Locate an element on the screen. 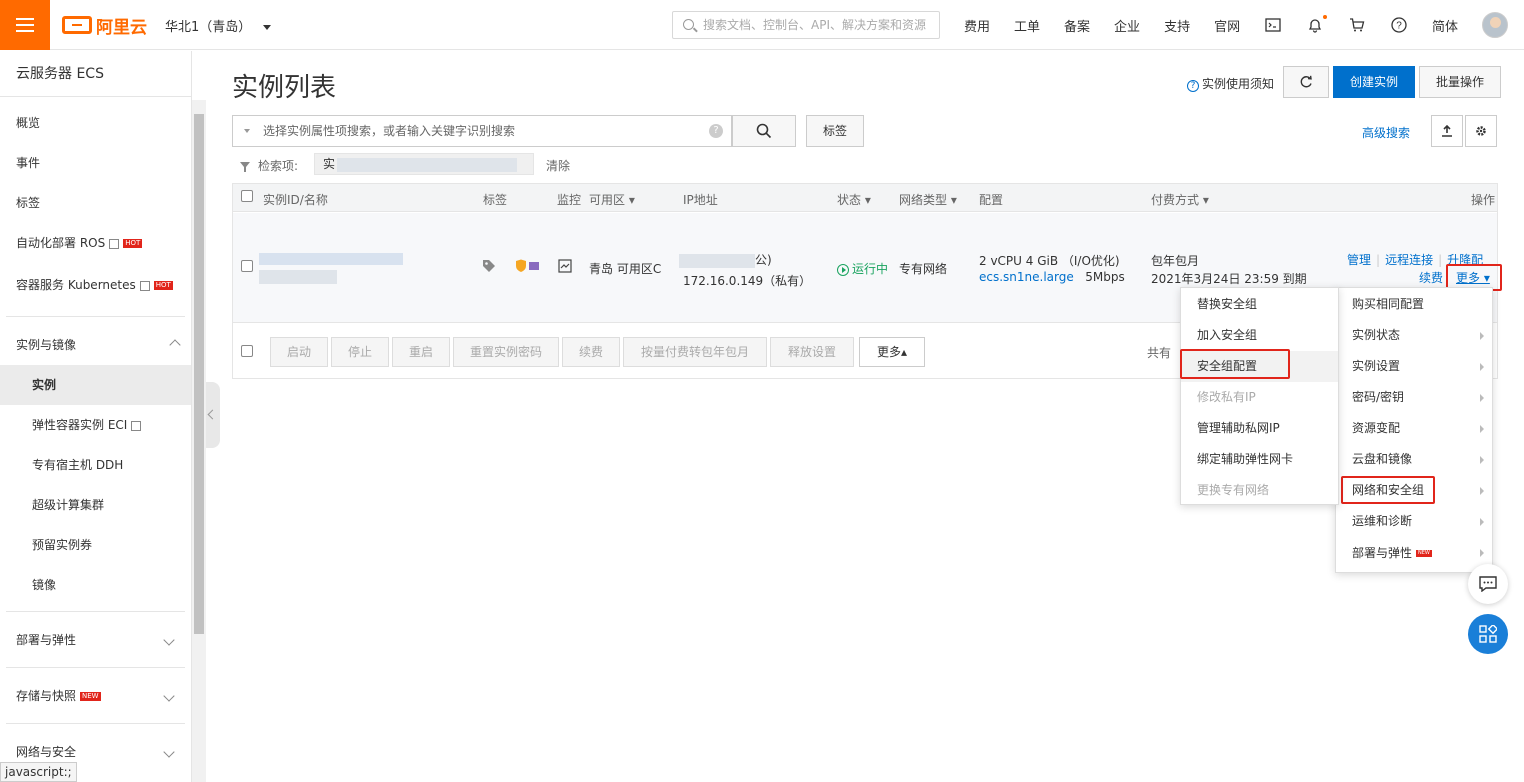  nav-icp: 备案 is located at coordinates (1077, 25).